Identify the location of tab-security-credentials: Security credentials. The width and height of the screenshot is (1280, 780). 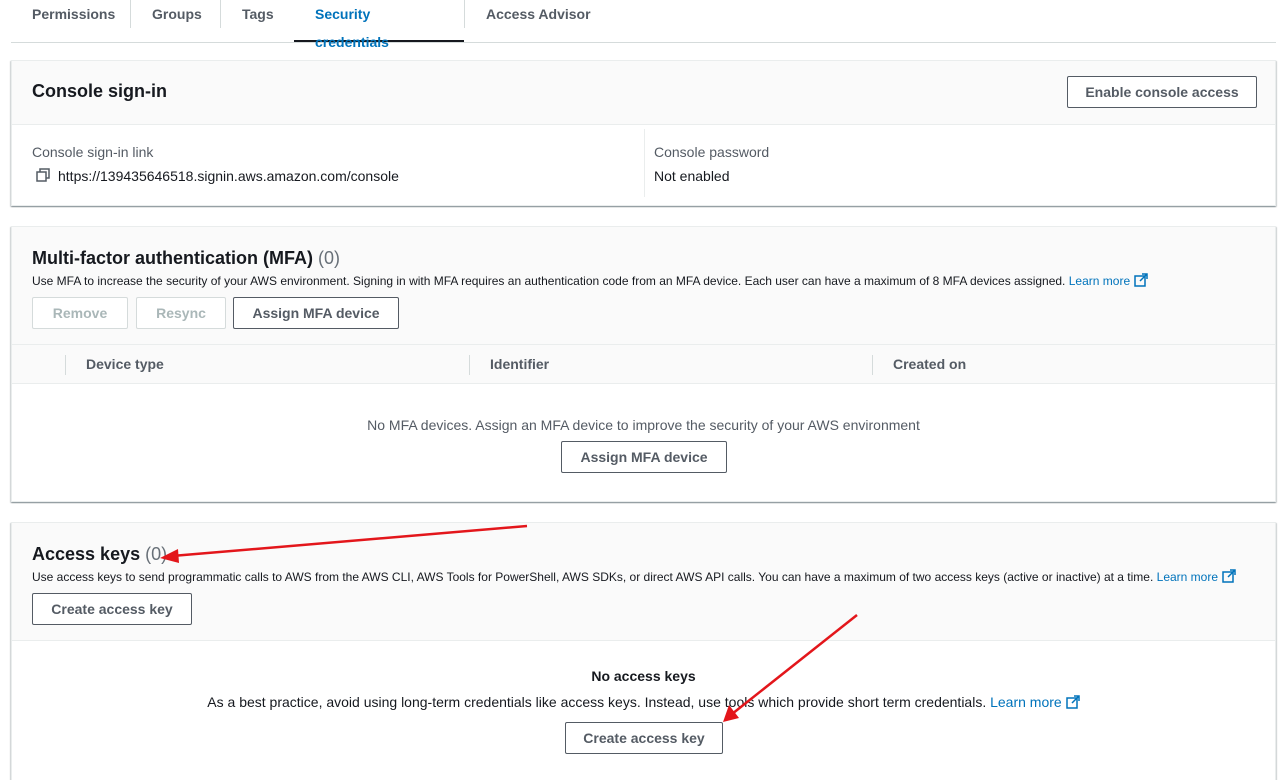
(379, 25).